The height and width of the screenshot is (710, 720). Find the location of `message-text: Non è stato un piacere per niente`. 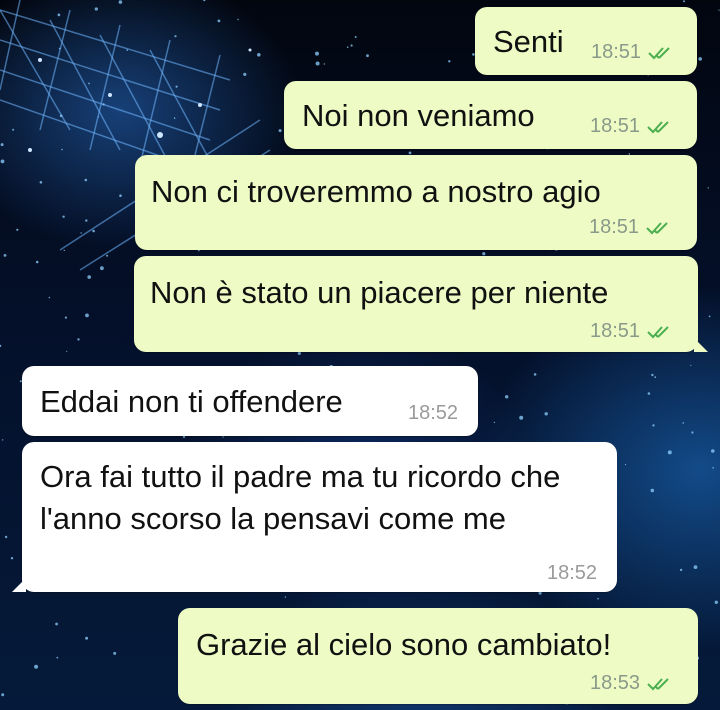

message-text: Non è stato un piacere per niente is located at coordinates (379, 292).